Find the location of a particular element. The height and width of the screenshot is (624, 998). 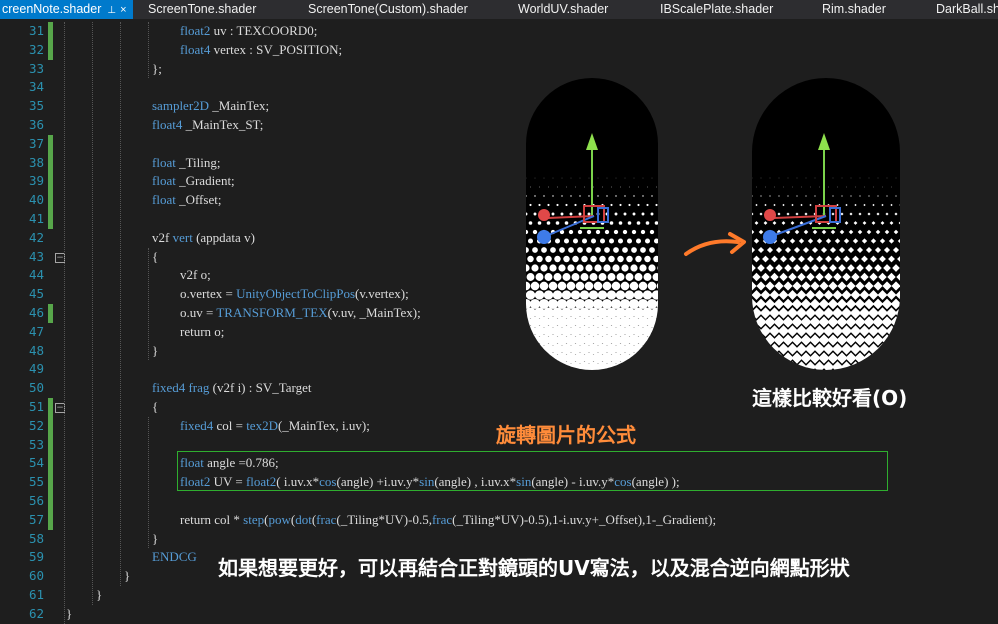

code-line: fixed4 frag (v2f i) : SV_Target is located at coordinates (232, 388).